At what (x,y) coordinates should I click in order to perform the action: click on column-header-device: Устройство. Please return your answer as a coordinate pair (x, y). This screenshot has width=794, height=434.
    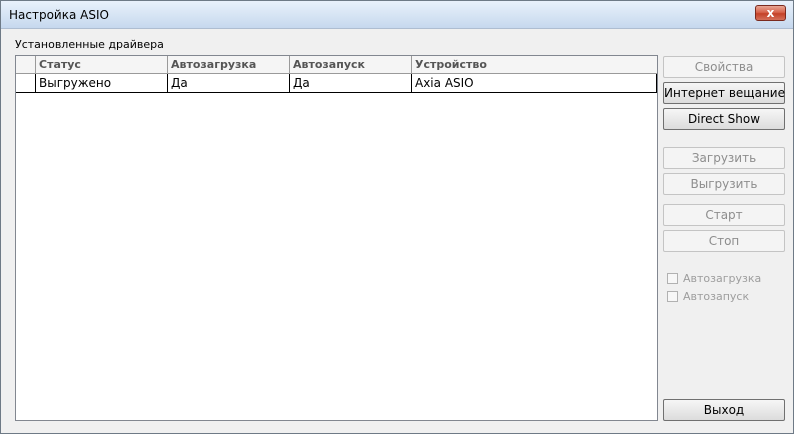
    Looking at the image, I should click on (534, 65).